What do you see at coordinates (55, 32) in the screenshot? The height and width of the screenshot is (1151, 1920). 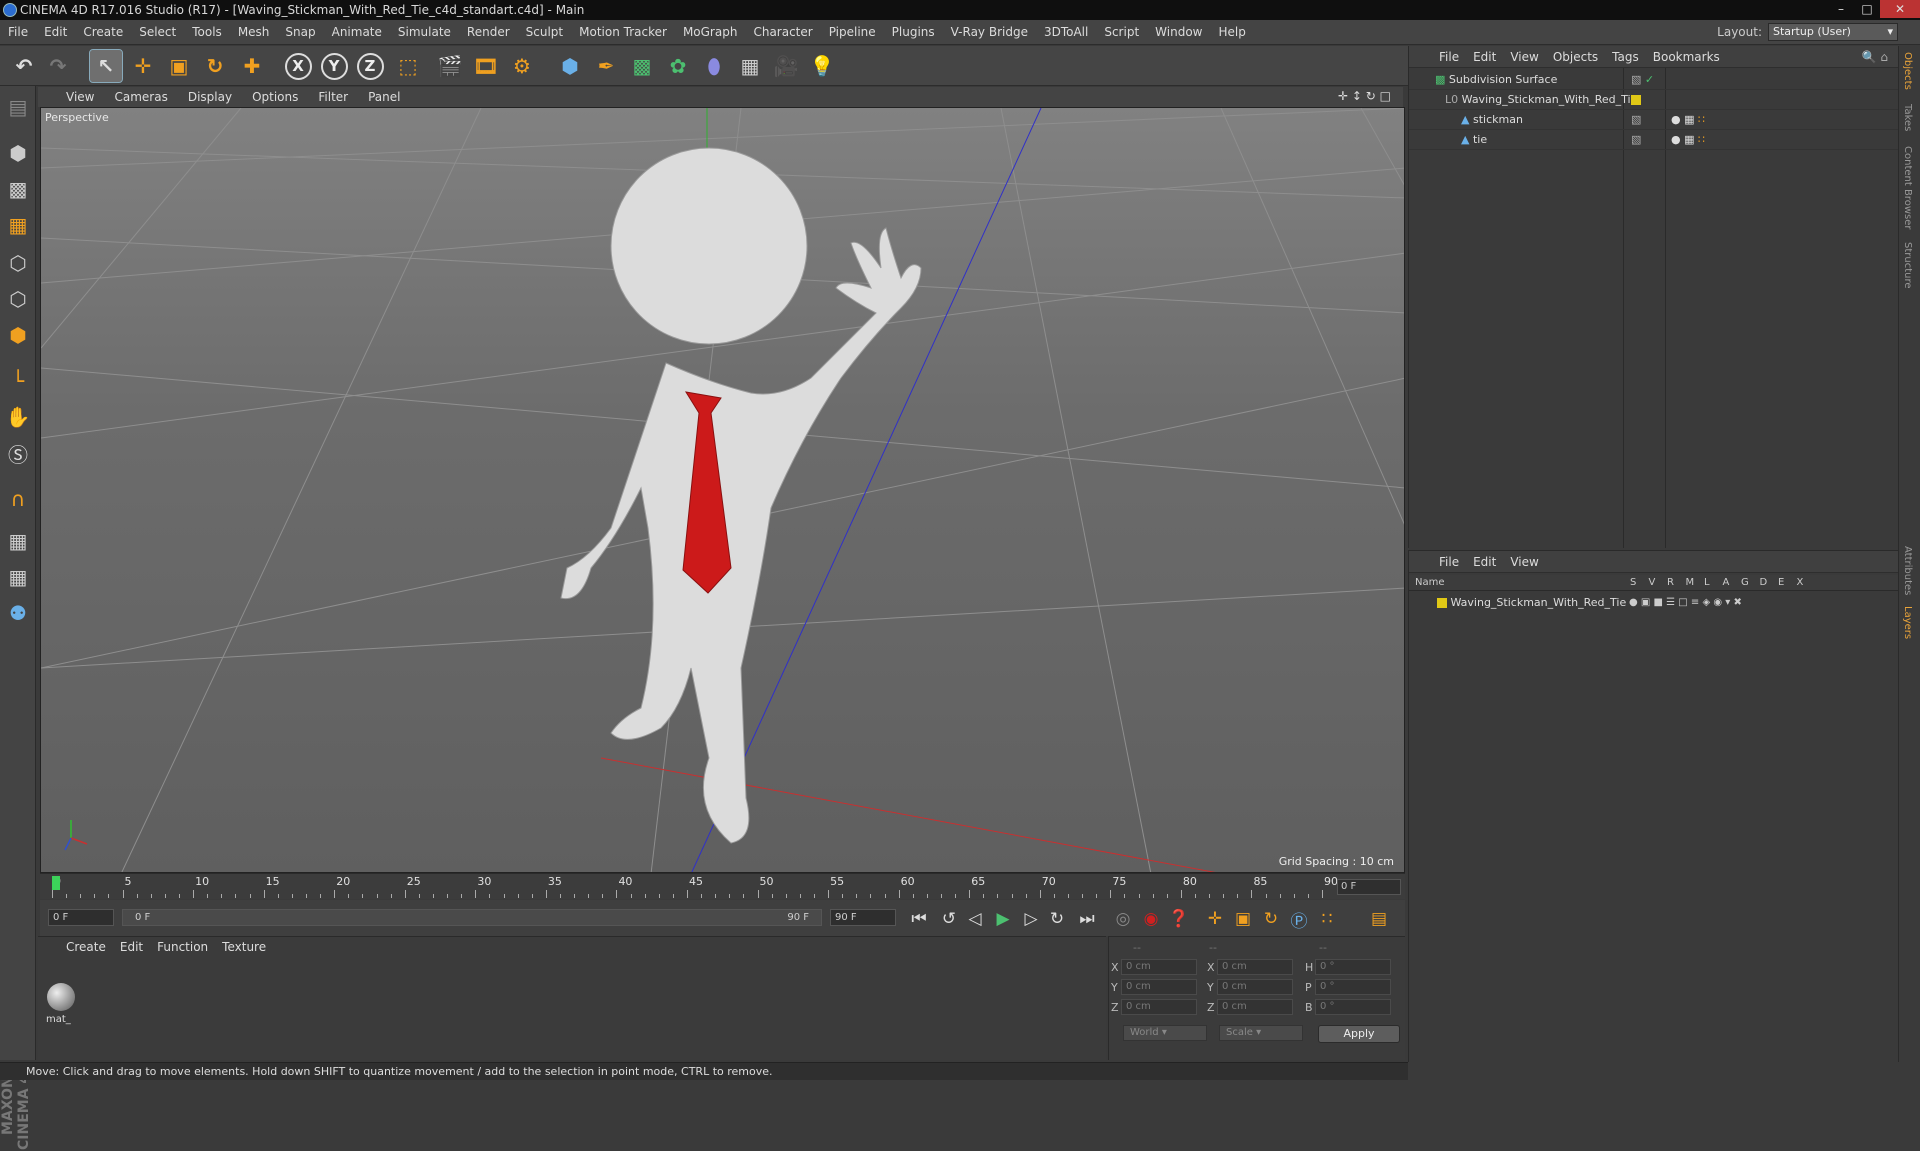 I see `menu-edit: Edit` at bounding box center [55, 32].